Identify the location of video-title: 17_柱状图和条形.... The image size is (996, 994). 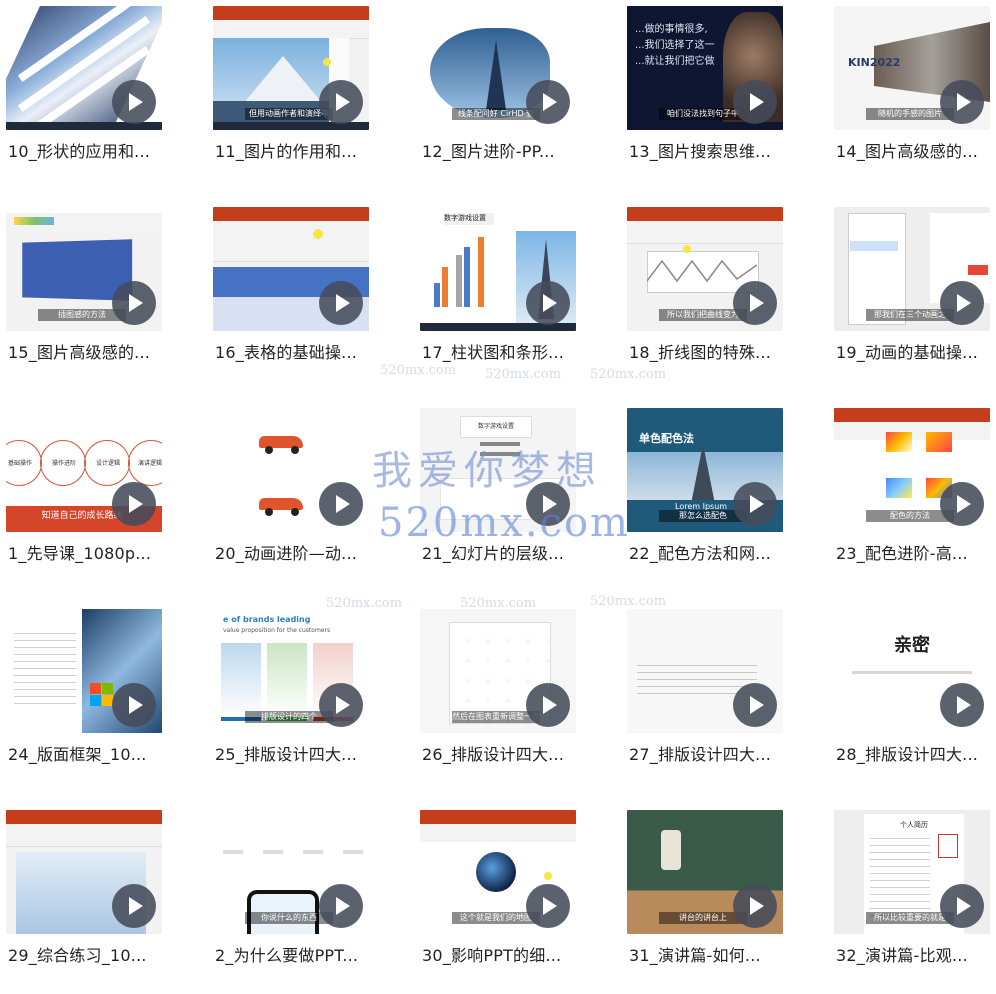
(502, 351).